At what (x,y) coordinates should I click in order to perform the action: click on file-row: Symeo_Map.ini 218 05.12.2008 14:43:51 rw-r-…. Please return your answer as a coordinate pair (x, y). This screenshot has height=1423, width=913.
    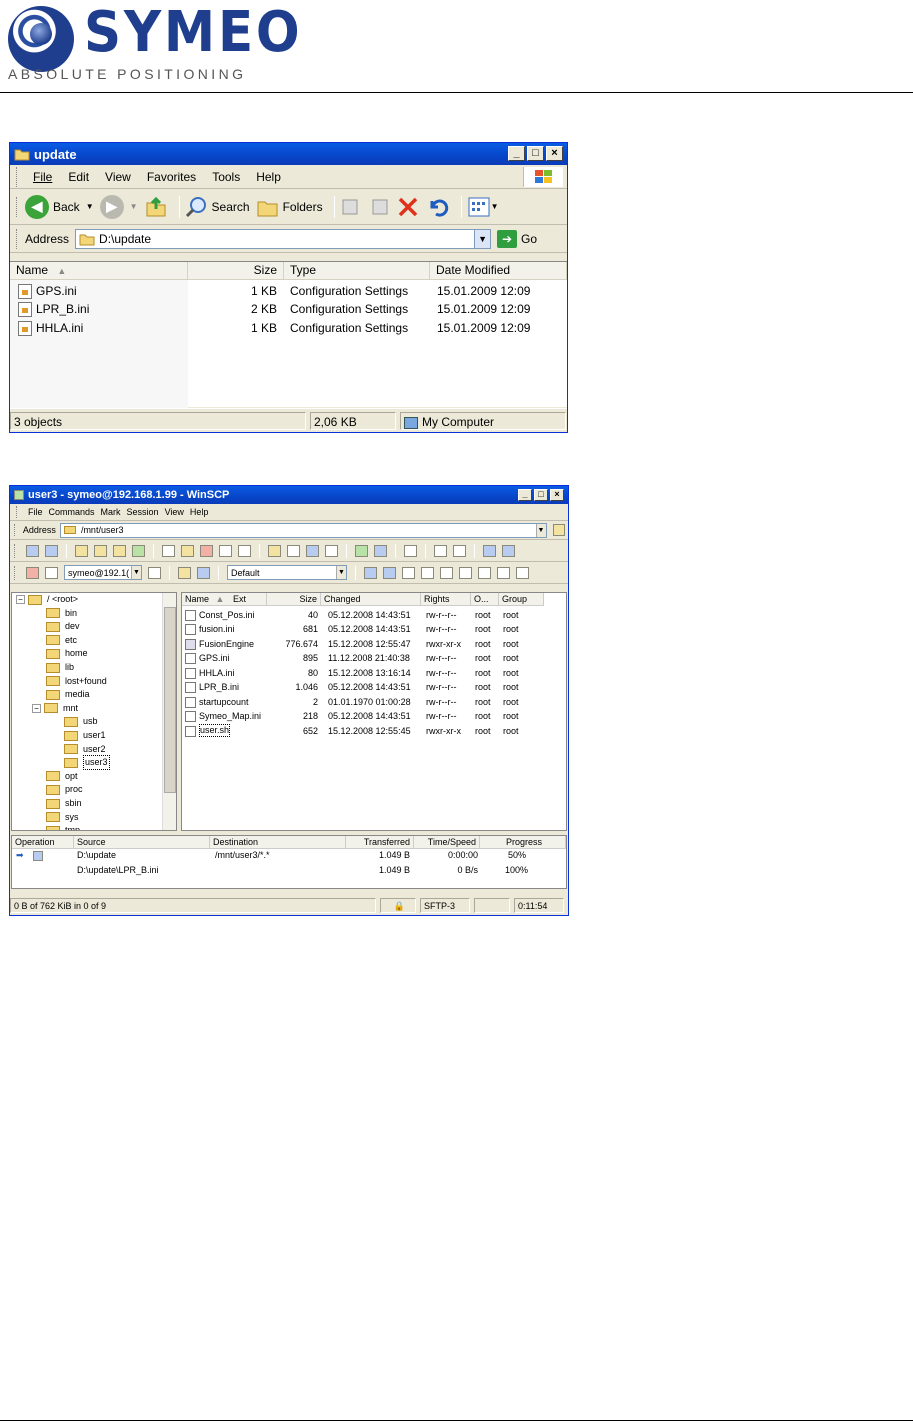
    Looking at the image, I should click on (374, 716).